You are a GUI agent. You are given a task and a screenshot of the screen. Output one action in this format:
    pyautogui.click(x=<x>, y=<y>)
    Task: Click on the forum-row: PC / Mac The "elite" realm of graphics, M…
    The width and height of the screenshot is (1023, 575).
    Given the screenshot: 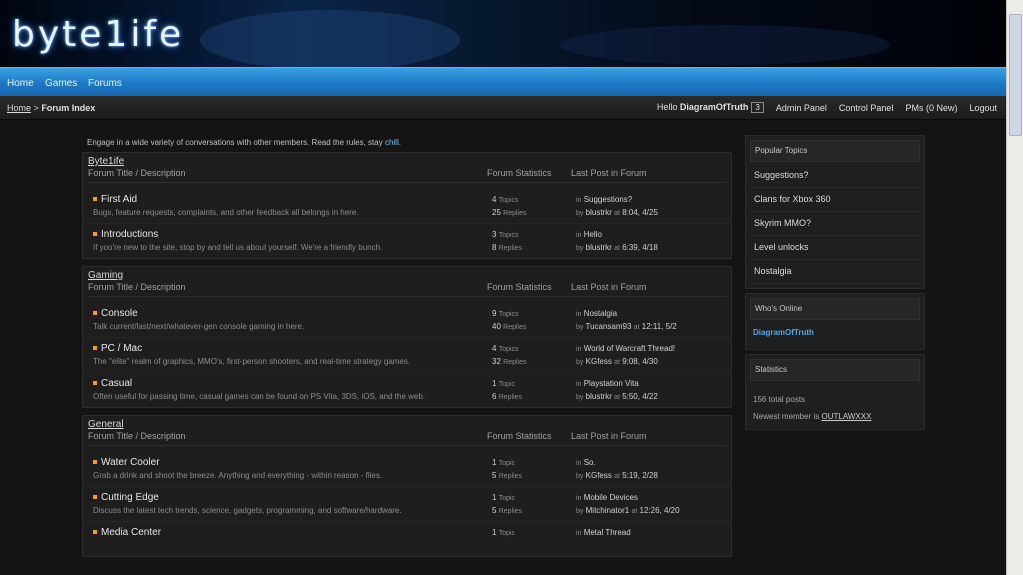 What is the action you would take?
    pyautogui.click(x=407, y=354)
    